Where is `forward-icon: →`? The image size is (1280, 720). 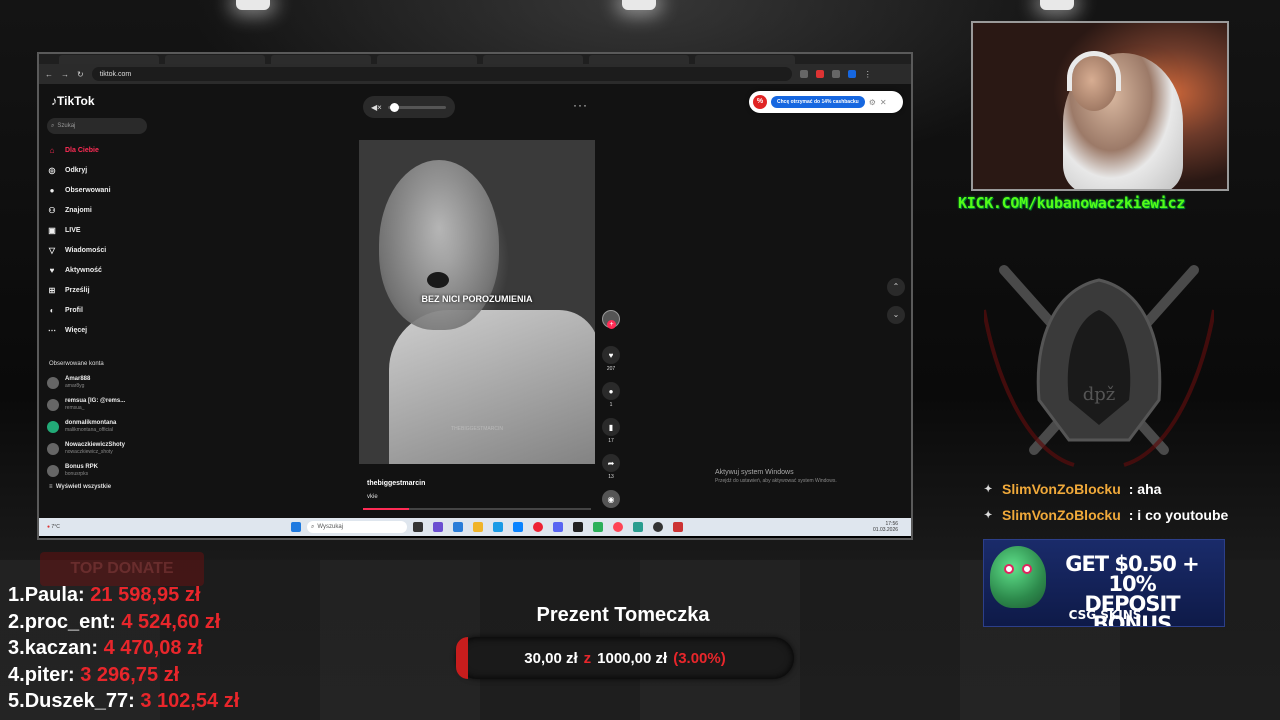 forward-icon: → is located at coordinates (65, 74).